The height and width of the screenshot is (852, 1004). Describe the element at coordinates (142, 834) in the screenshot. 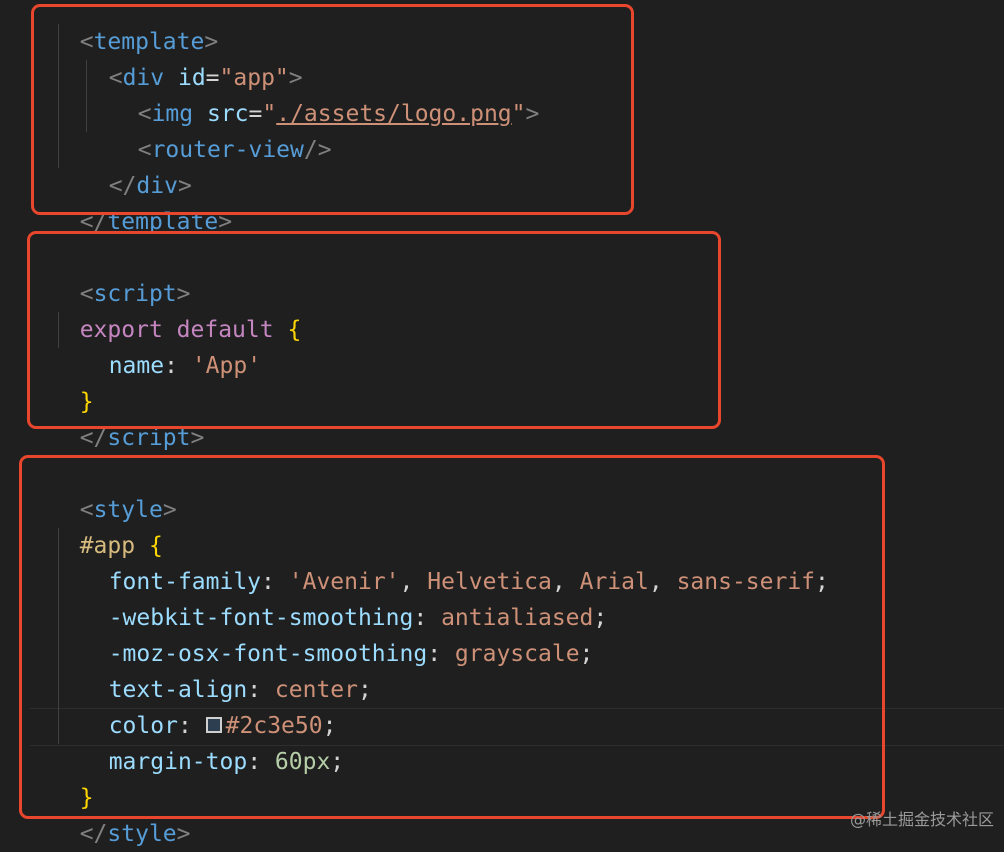

I see `tag-name: style` at that location.